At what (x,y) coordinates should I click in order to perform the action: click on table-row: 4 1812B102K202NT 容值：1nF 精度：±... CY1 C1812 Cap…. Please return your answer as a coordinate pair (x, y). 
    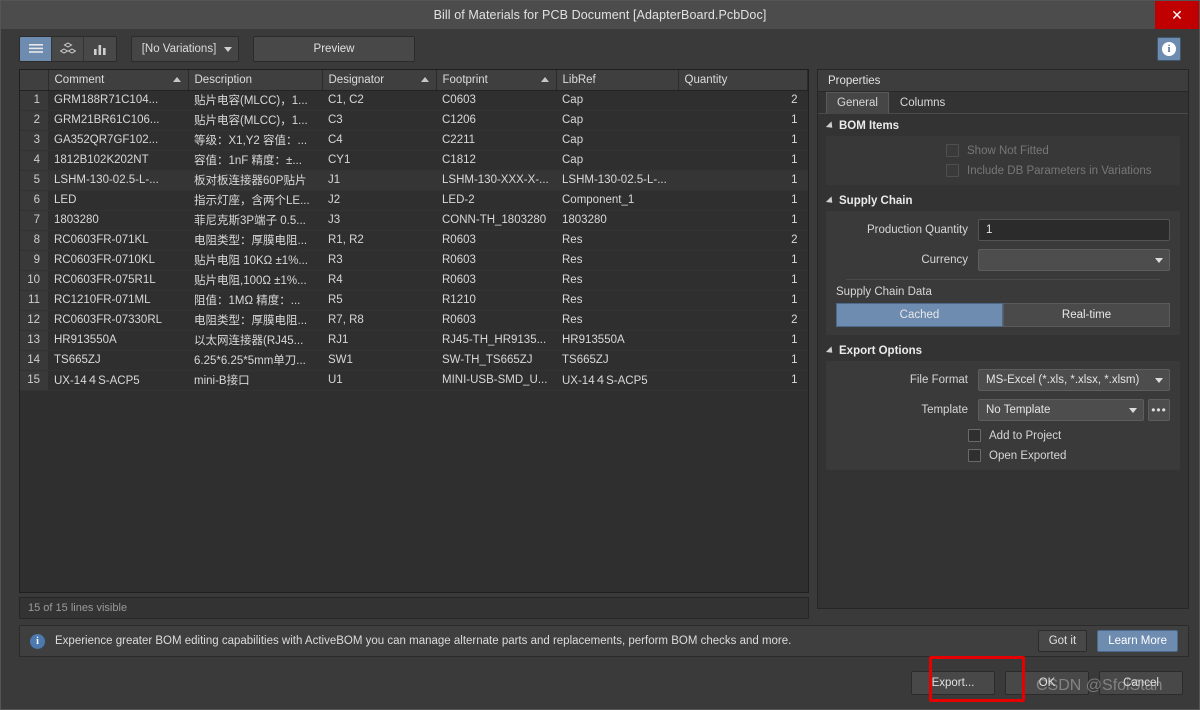
    Looking at the image, I should click on (414, 160).